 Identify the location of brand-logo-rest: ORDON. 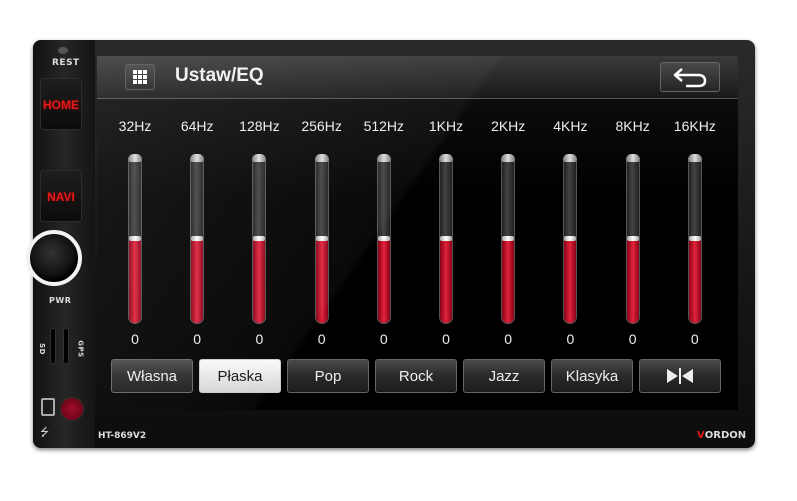
(725, 435).